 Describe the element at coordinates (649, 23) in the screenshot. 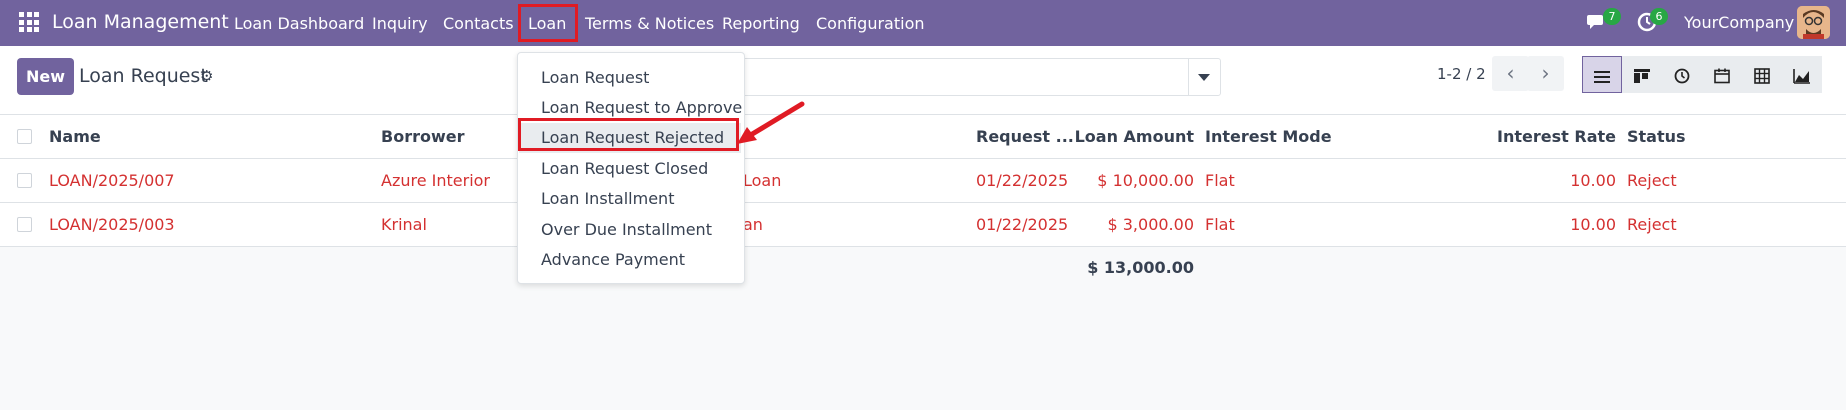

I see `menu-terms-notices: Terms & Notices` at that location.